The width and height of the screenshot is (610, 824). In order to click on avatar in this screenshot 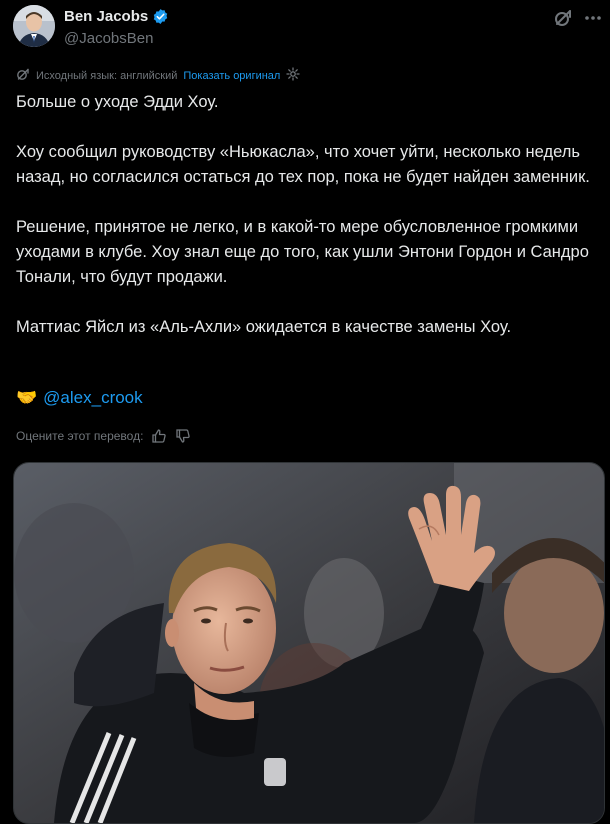, I will do `click(34, 26)`.